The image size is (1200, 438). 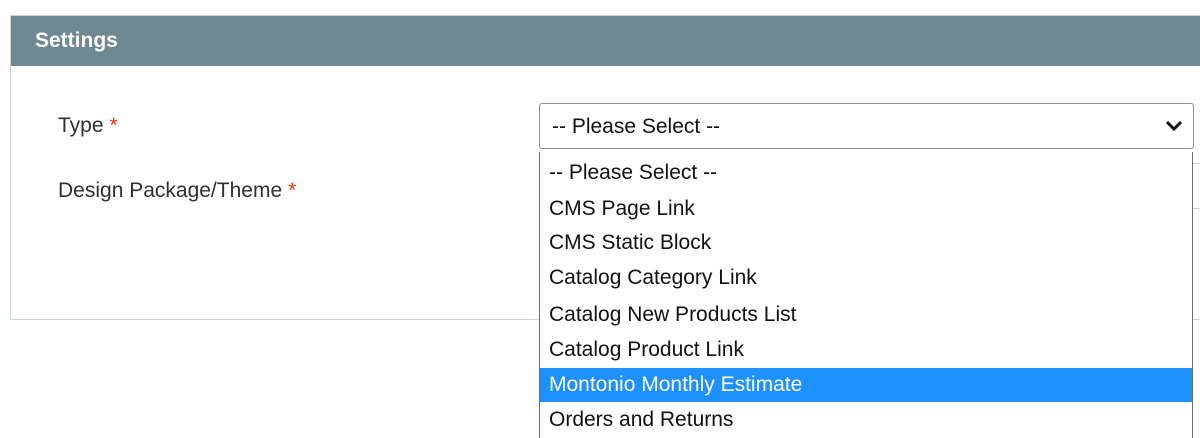 I want to click on panel-title: Settings, so click(x=76, y=40).